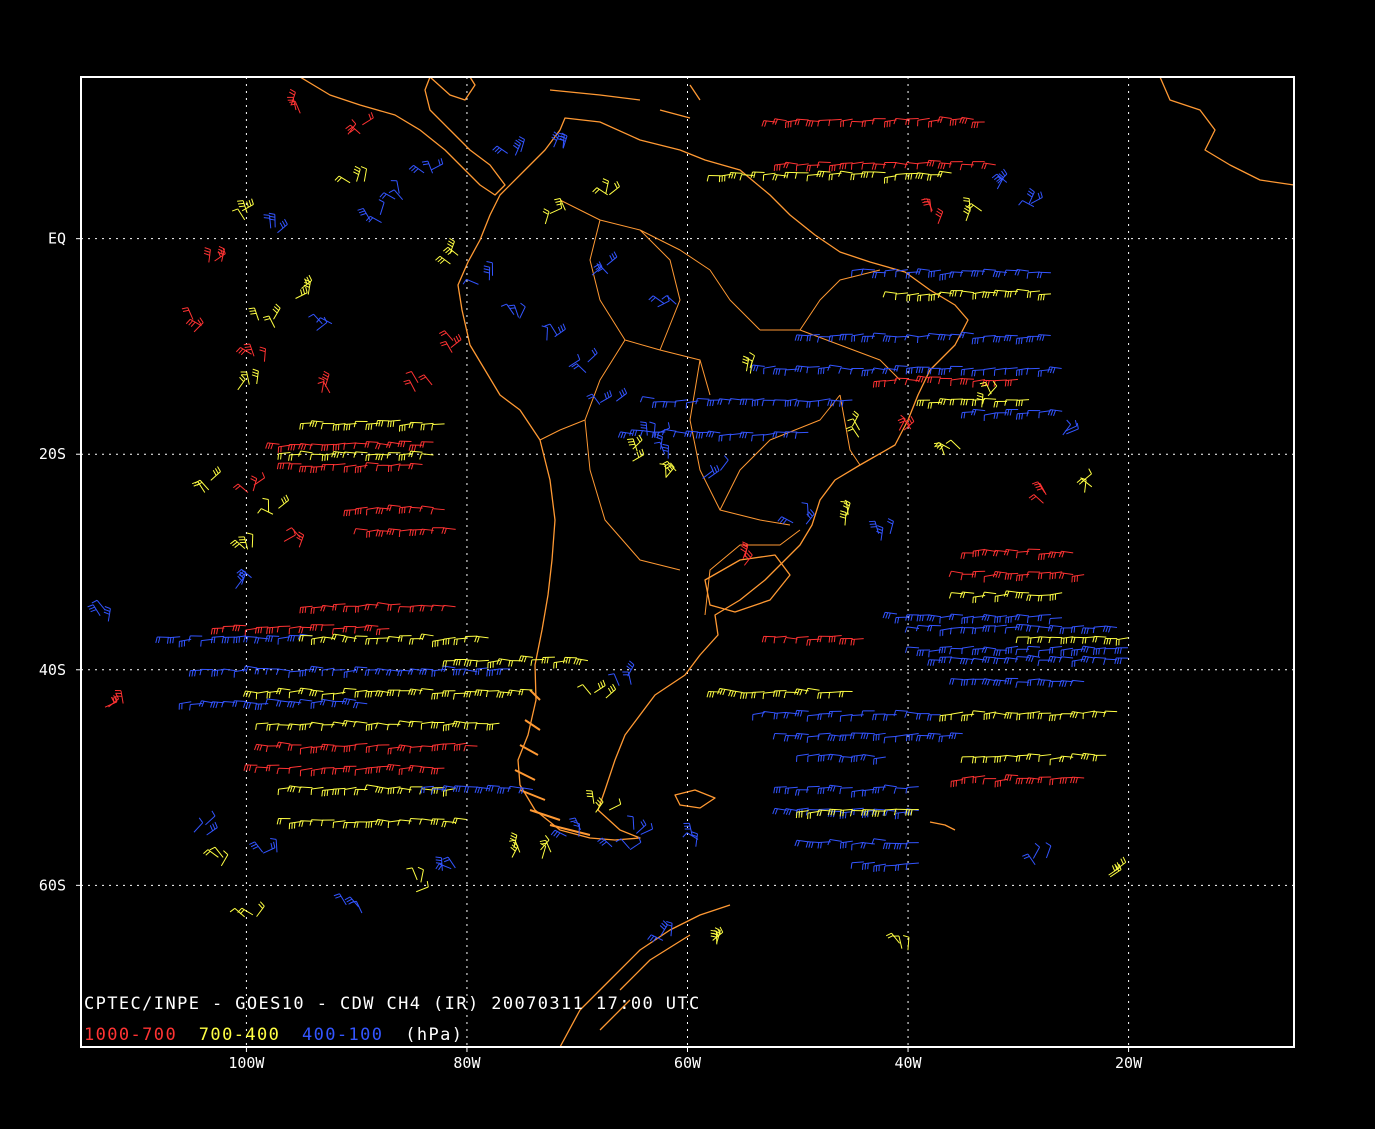 The height and width of the screenshot is (1129, 1375). Describe the element at coordinates (52, 885) in the screenshot. I see `y-tick-label: 60S` at that location.